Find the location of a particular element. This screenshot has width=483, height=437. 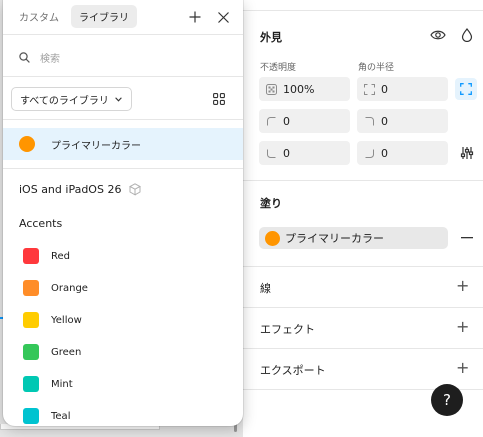

fill-title: 塗り is located at coordinates (271, 203).